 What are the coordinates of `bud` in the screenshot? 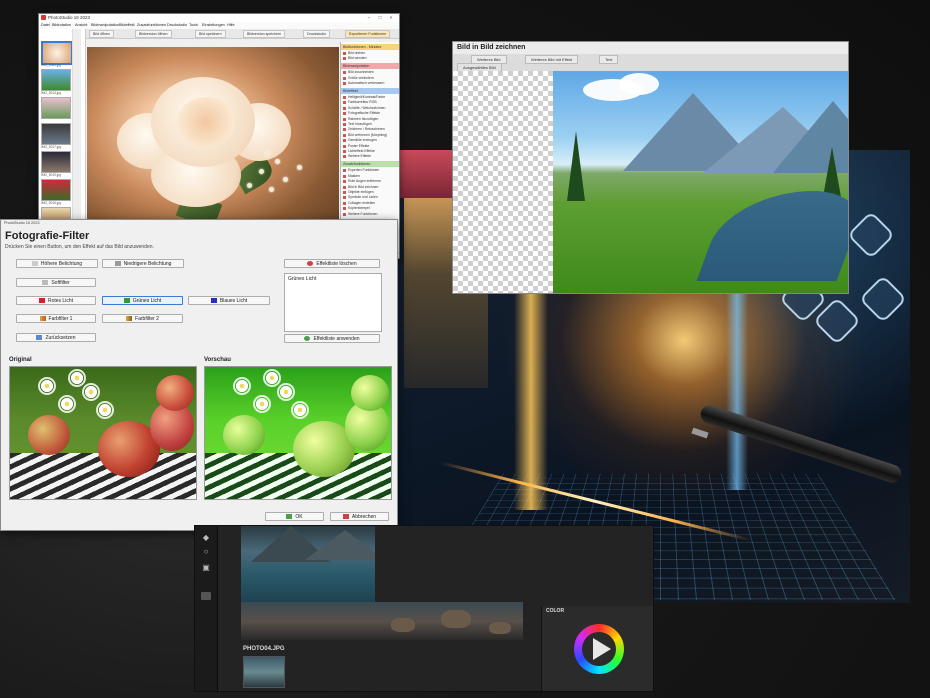 It's located at (267, 153).